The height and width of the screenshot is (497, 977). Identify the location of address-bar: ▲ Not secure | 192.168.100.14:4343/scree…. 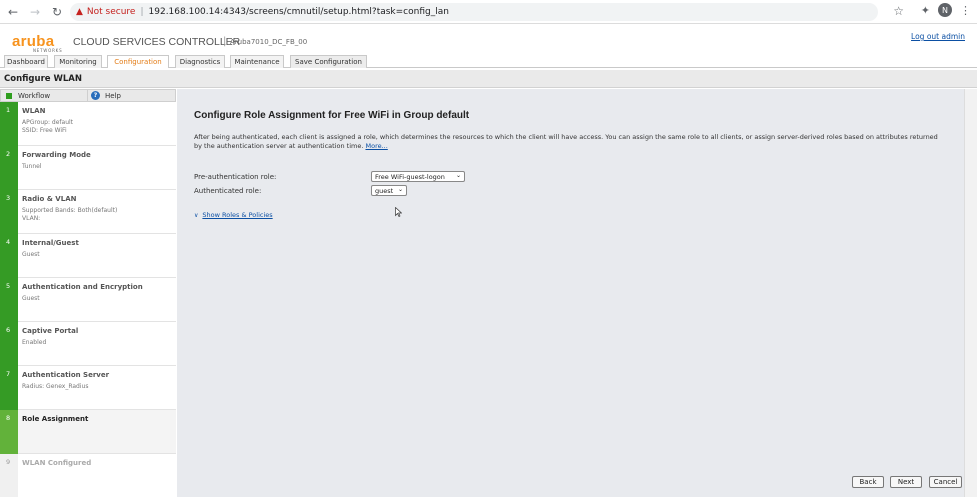
(474, 12).